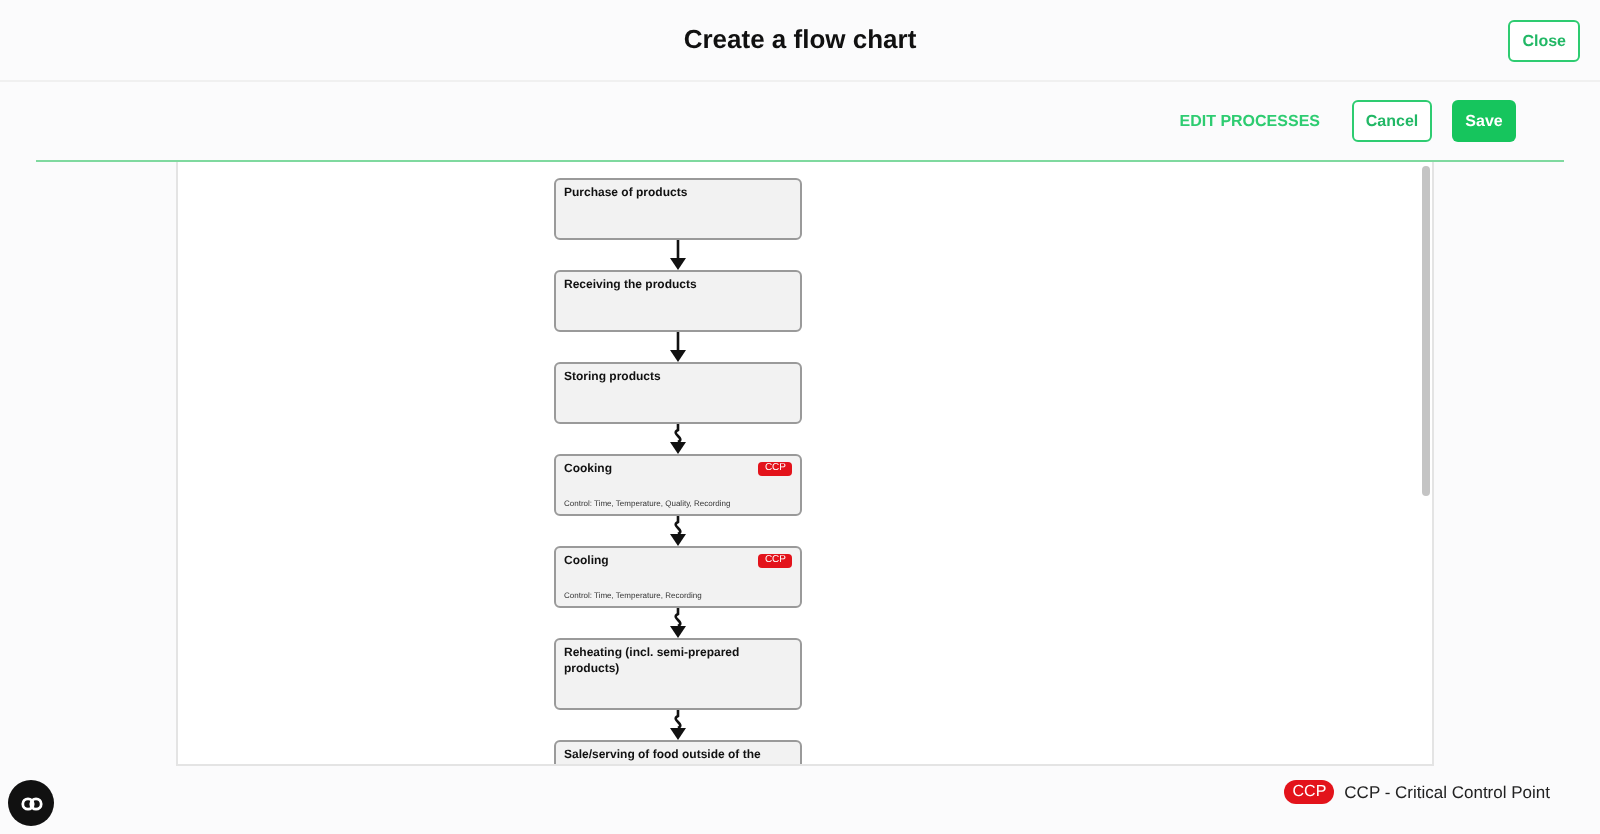 This screenshot has height=834, width=1600. What do you see at coordinates (800, 40) in the screenshot?
I see `dialog-title: Create a flow chart` at bounding box center [800, 40].